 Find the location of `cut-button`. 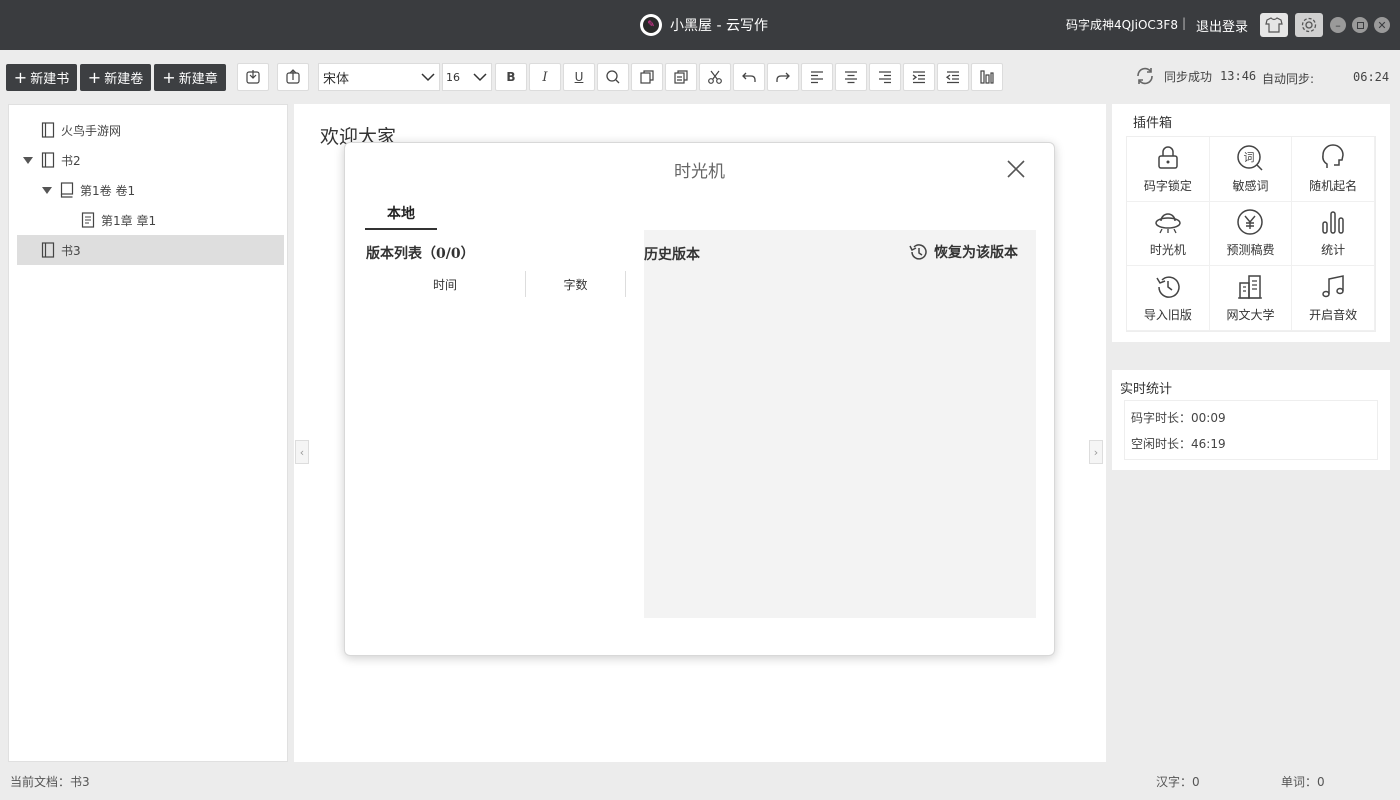

cut-button is located at coordinates (715, 77).